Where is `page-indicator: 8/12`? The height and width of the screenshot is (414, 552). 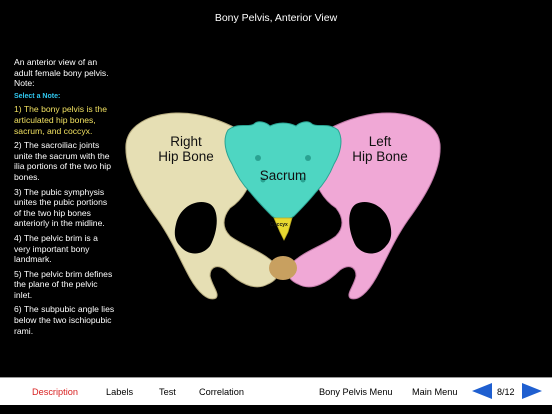 page-indicator: 8/12 is located at coordinates (506, 392).